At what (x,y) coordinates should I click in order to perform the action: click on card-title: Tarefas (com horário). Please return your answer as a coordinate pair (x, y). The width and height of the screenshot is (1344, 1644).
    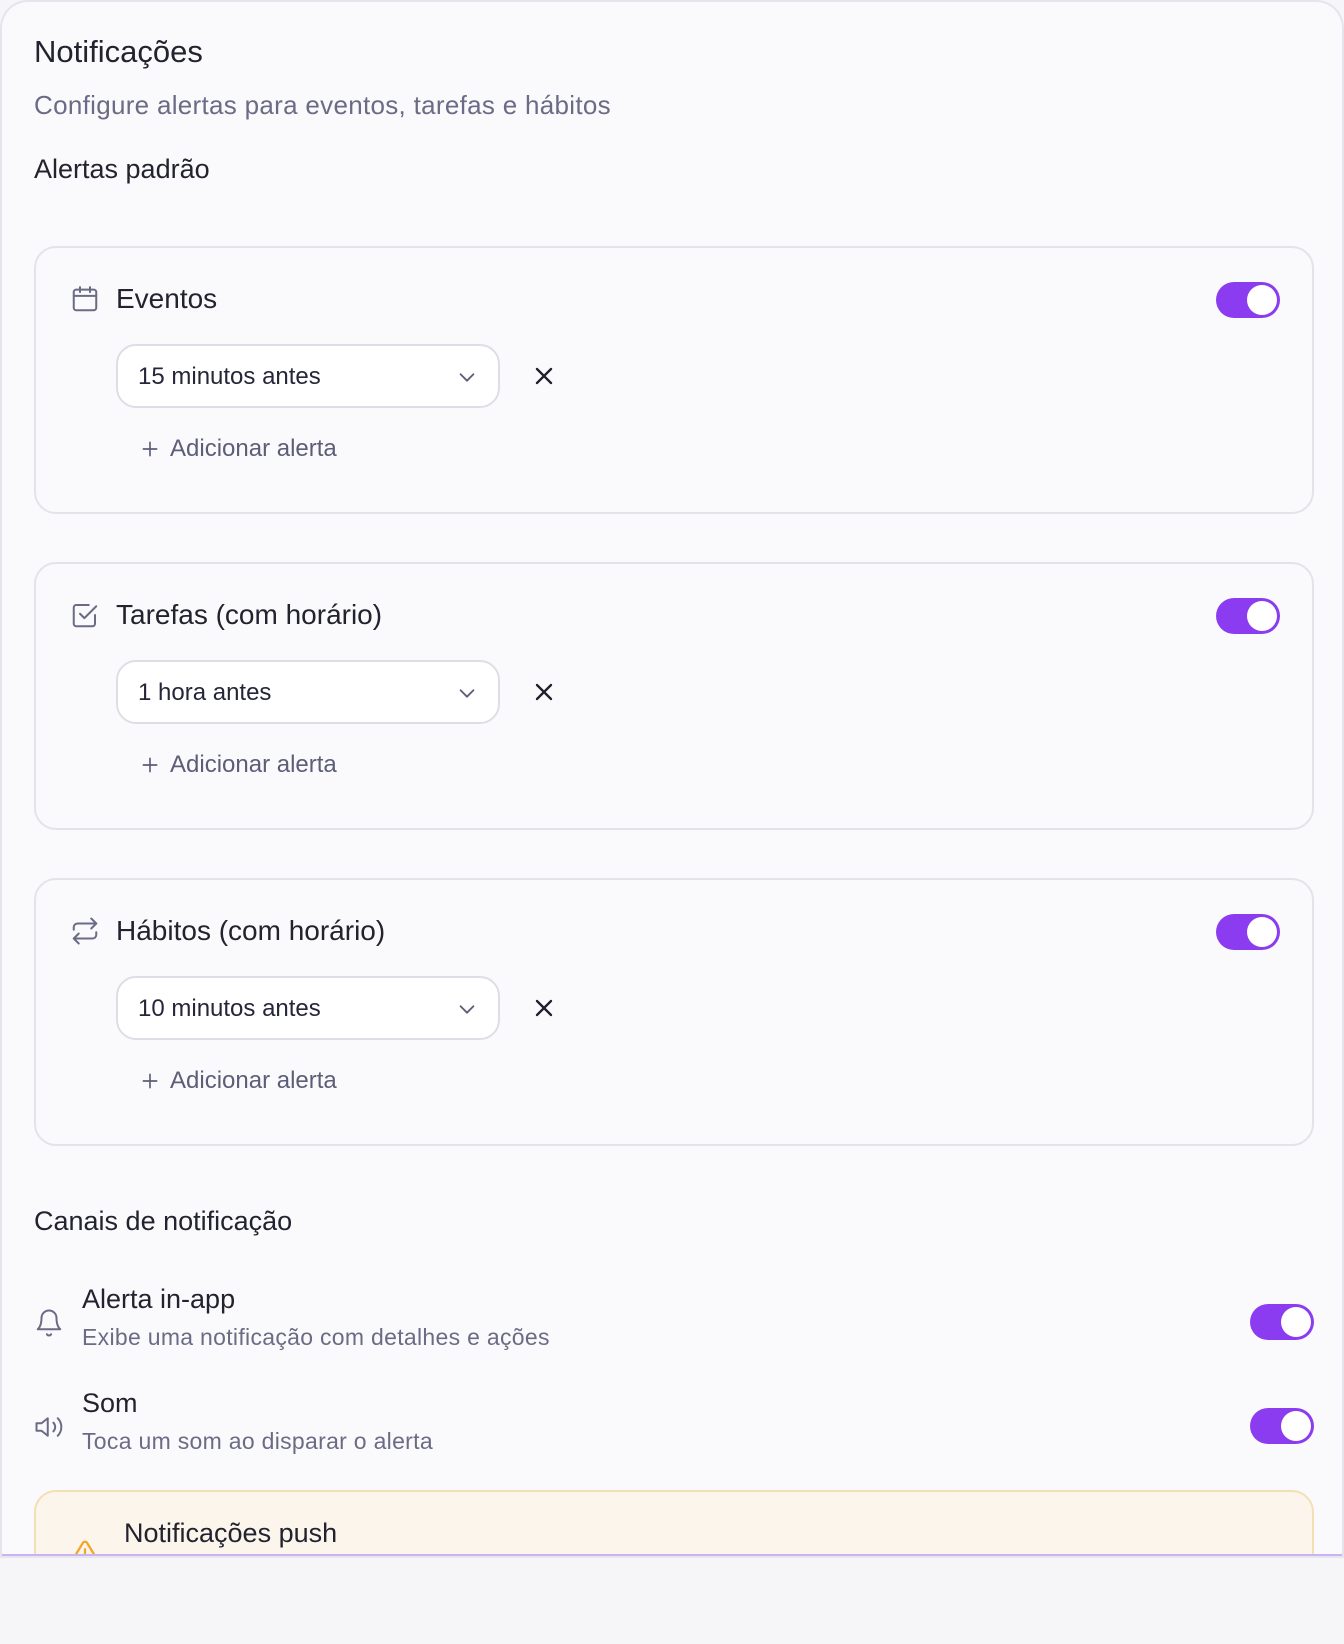
    Looking at the image, I should click on (249, 614).